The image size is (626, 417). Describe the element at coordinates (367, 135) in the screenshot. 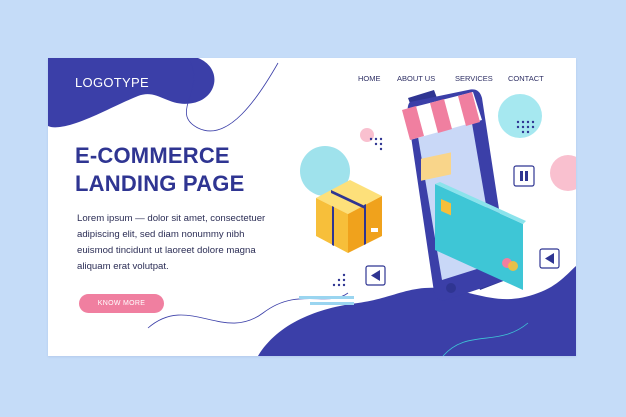

I see `decor-dot-pink` at that location.